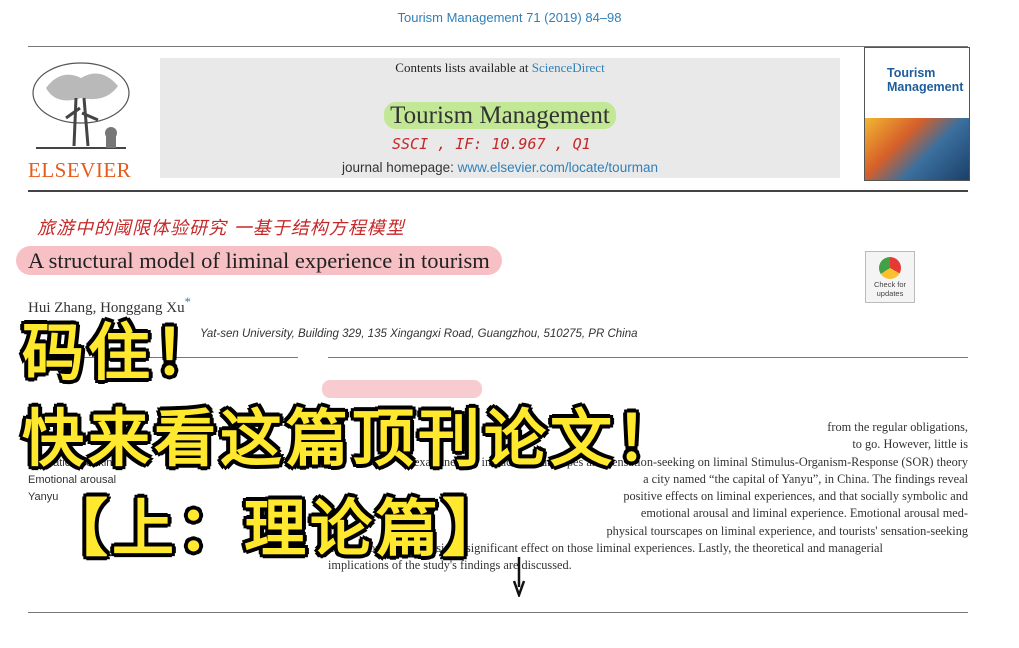 The image size is (1019, 648). Describe the element at coordinates (911, 73) in the screenshot. I see `cover-title-line1: Tourism` at that location.